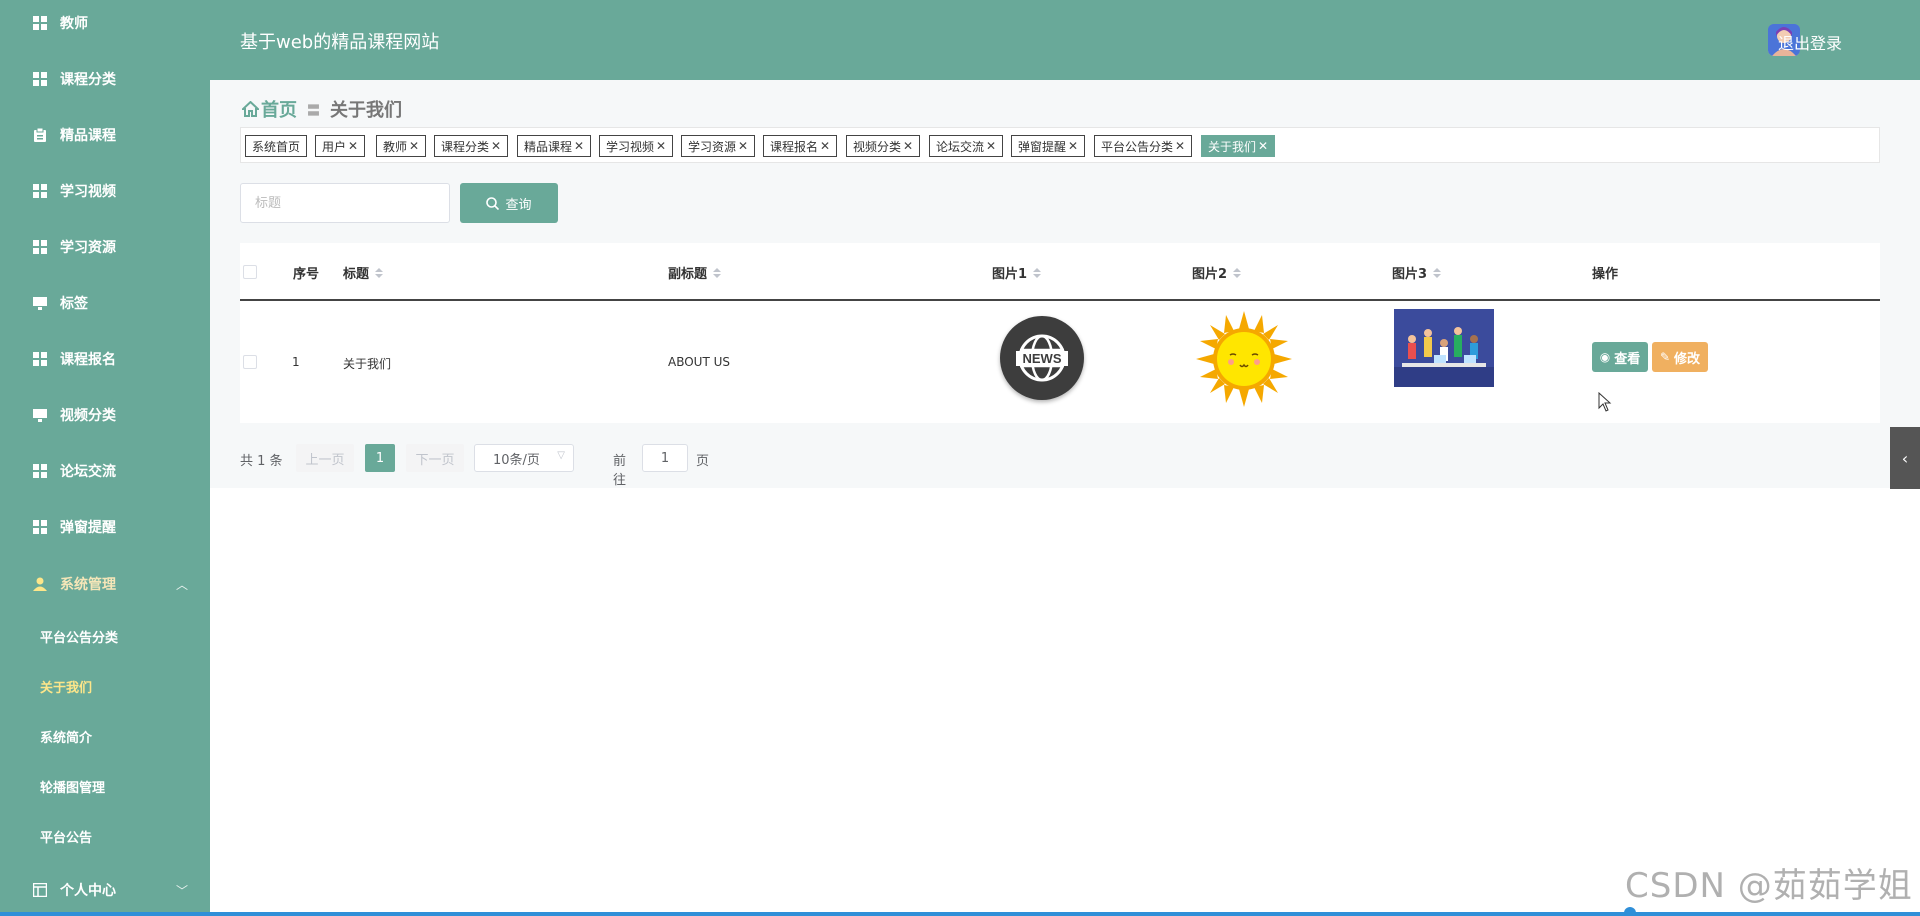 Image resolution: width=1920 pixels, height=916 pixels. What do you see at coordinates (1680, 357) in the screenshot?
I see `edit-button: ✎ 修改` at bounding box center [1680, 357].